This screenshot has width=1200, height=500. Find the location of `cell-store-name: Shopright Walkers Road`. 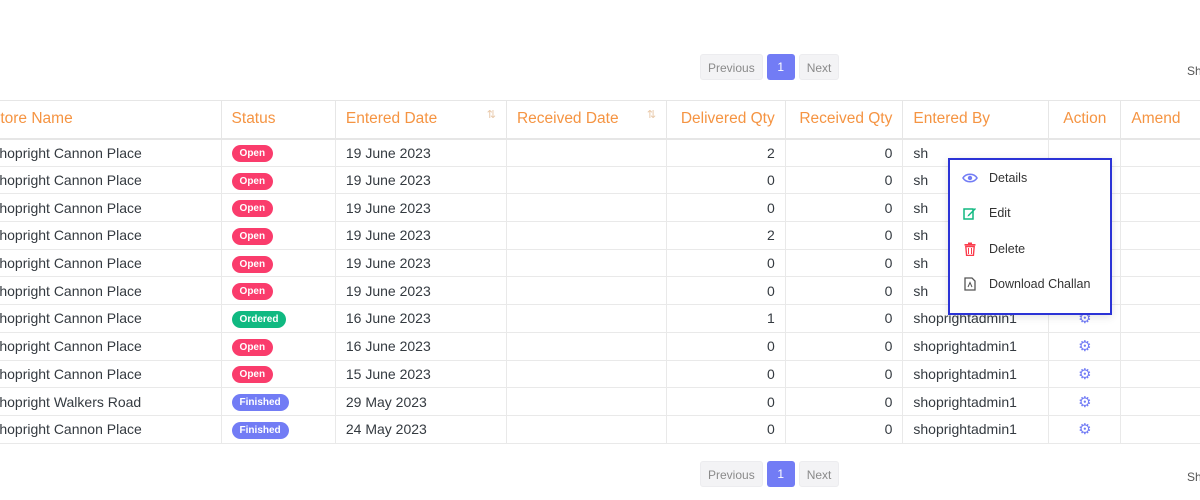

cell-store-name: Shopright Walkers Road is located at coordinates (111, 401).